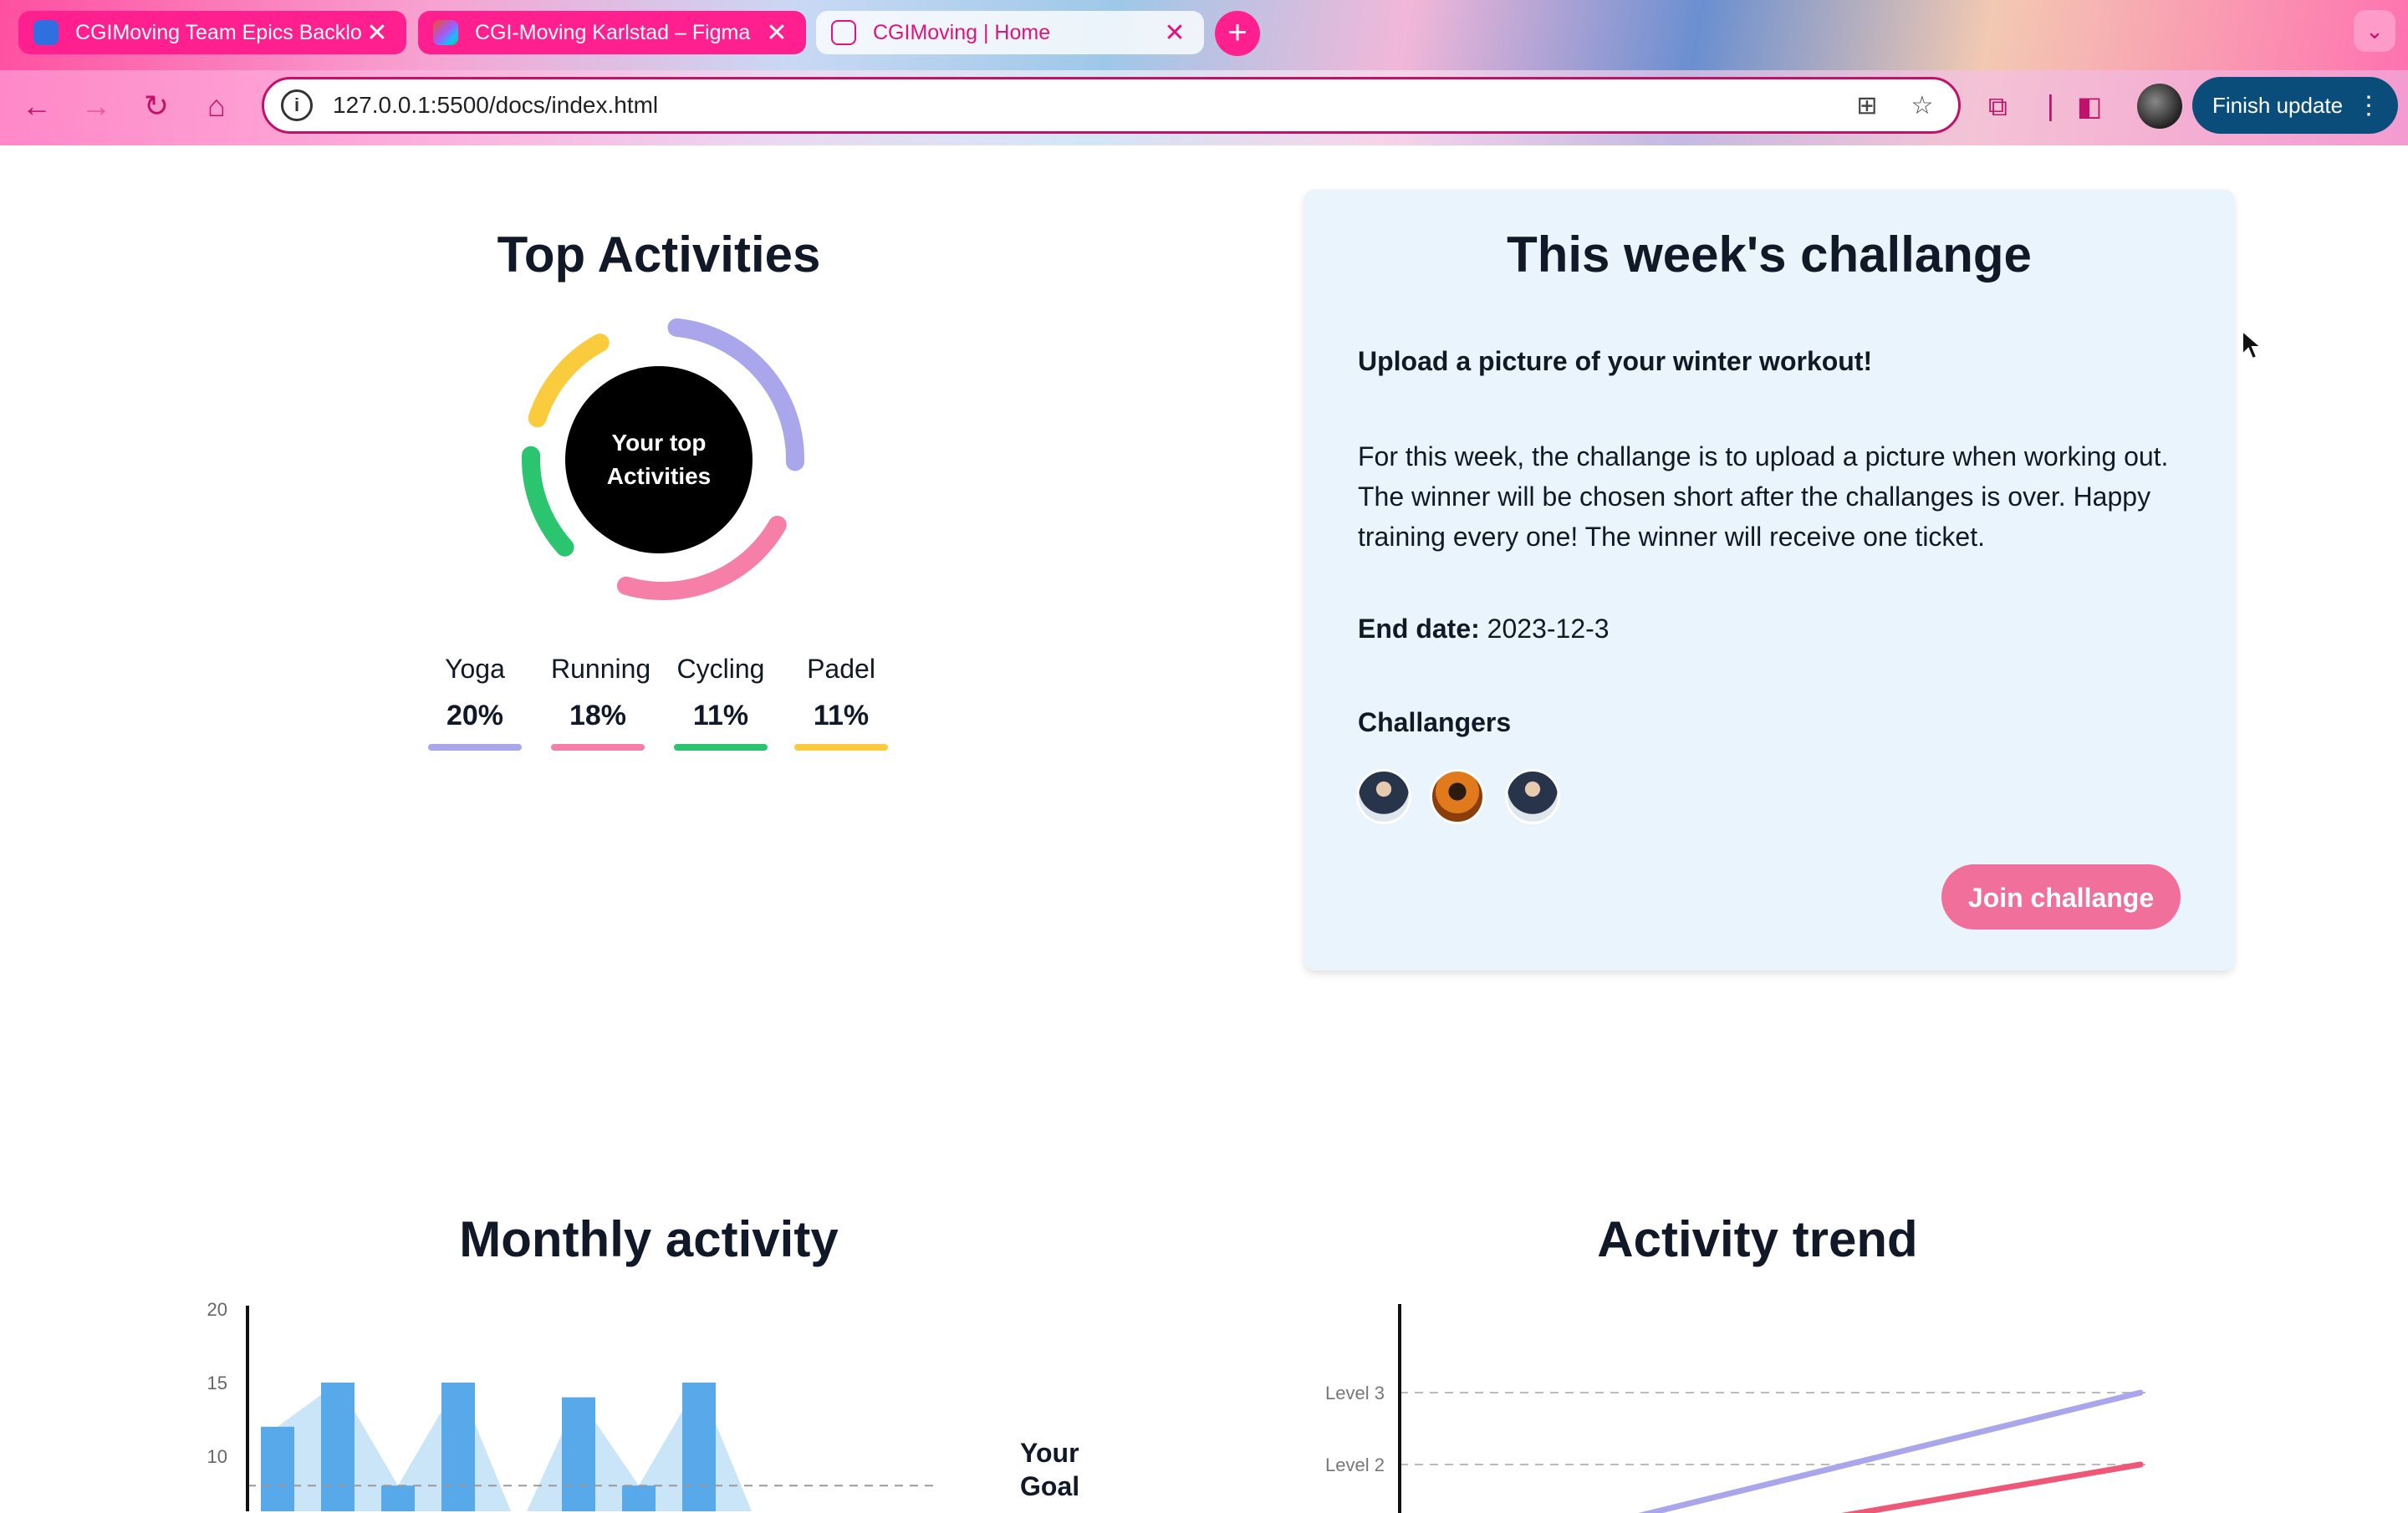 The image size is (2408, 1513). I want to click on monthly-activity-chart: 20 15 10, so click(571, 1405).